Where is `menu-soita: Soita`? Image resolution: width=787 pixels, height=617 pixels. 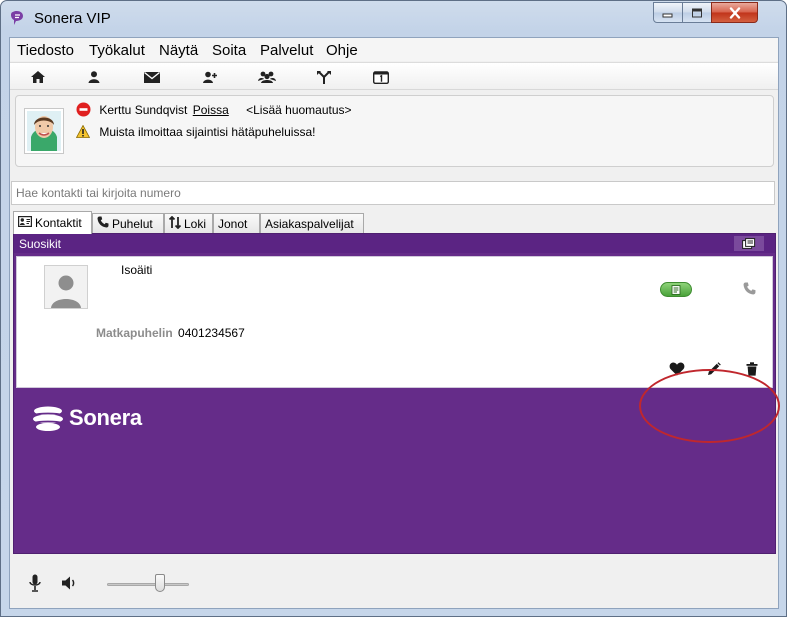 menu-soita: Soita is located at coordinates (229, 50).